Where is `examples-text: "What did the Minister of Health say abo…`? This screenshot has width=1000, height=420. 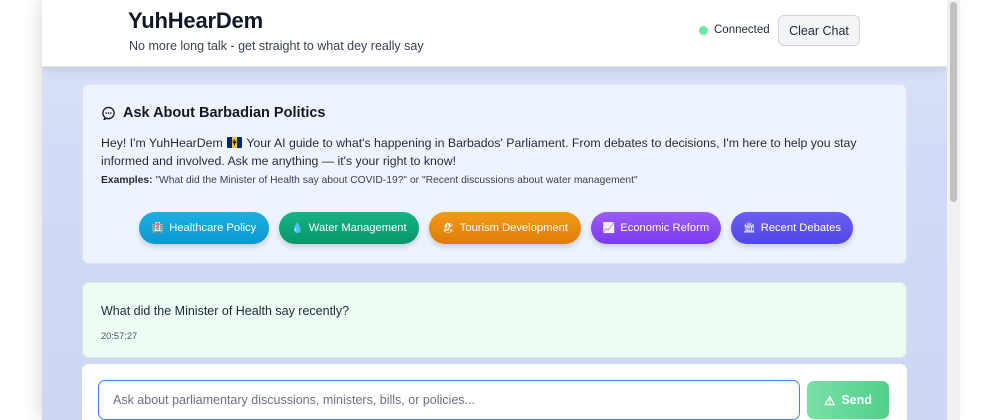
examples-text: "What did the Minister of Health say abo… is located at coordinates (396, 180).